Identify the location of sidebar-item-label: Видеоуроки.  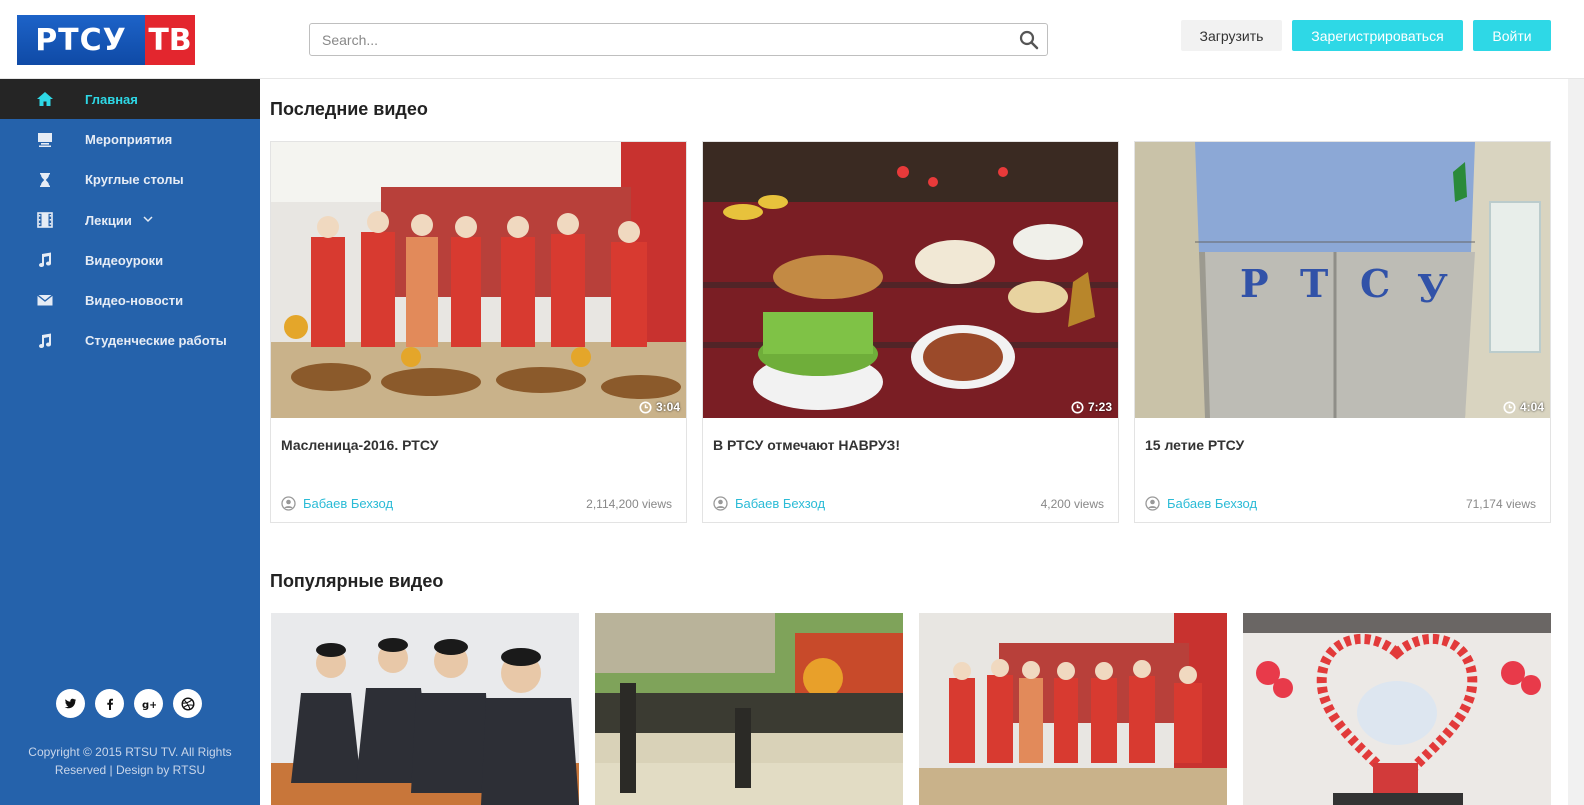
(124, 260).